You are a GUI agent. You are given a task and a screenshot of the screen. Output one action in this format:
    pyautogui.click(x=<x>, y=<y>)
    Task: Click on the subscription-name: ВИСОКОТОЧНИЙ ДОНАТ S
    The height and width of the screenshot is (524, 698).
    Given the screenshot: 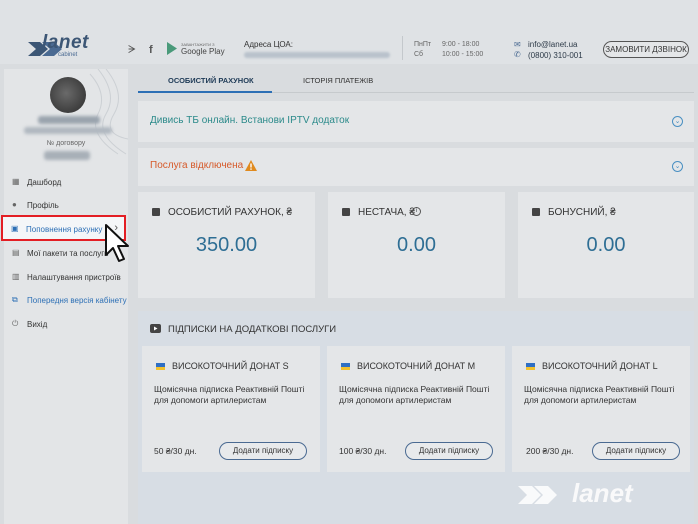 What is the action you would take?
    pyautogui.click(x=230, y=366)
    